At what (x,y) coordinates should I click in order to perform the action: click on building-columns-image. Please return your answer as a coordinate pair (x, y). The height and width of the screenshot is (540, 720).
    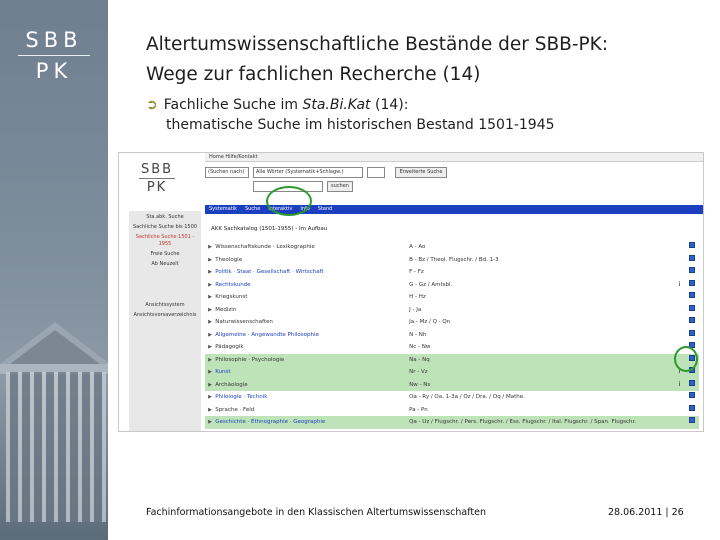
    Looking at the image, I should click on (56, 447).